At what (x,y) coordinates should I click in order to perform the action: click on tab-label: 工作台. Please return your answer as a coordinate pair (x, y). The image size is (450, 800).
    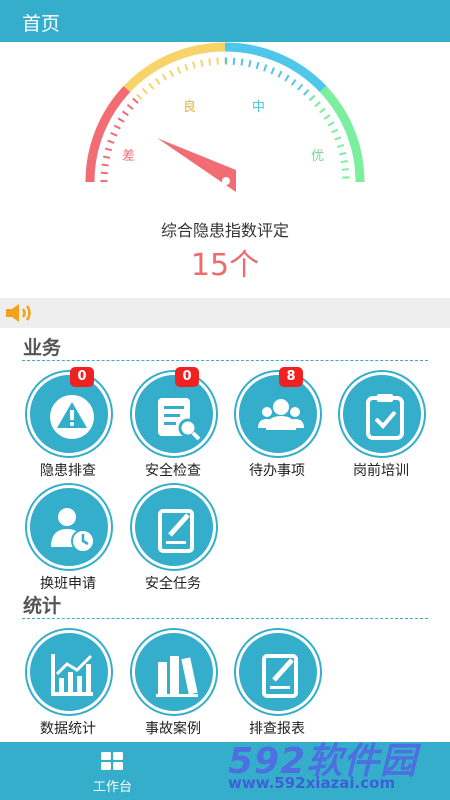
    Looking at the image, I should click on (112, 787).